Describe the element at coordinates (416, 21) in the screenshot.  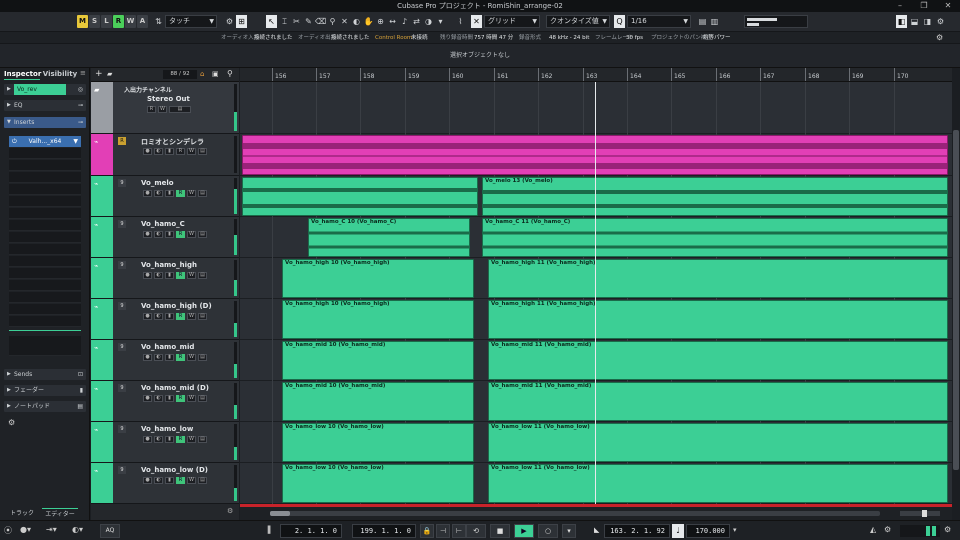
I see `time-warp-tool-icon: ⇄` at that location.